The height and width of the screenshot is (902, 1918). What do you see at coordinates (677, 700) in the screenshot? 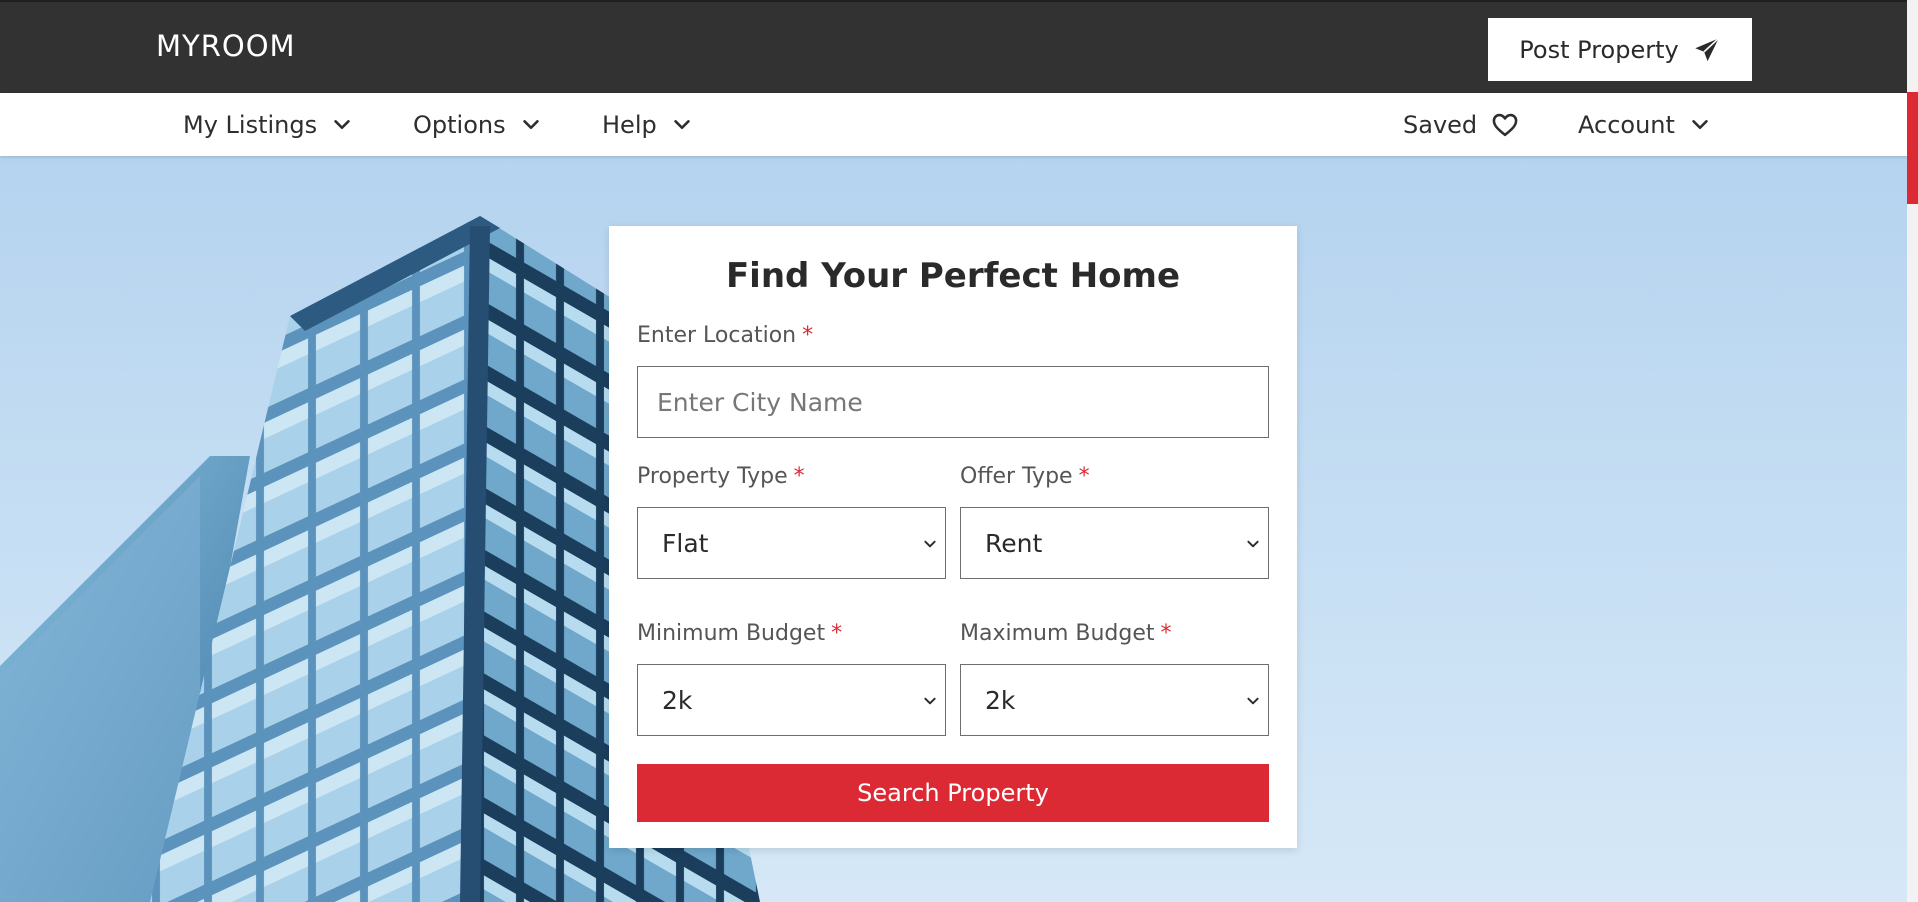
I see `min-budget-value: 2k` at bounding box center [677, 700].